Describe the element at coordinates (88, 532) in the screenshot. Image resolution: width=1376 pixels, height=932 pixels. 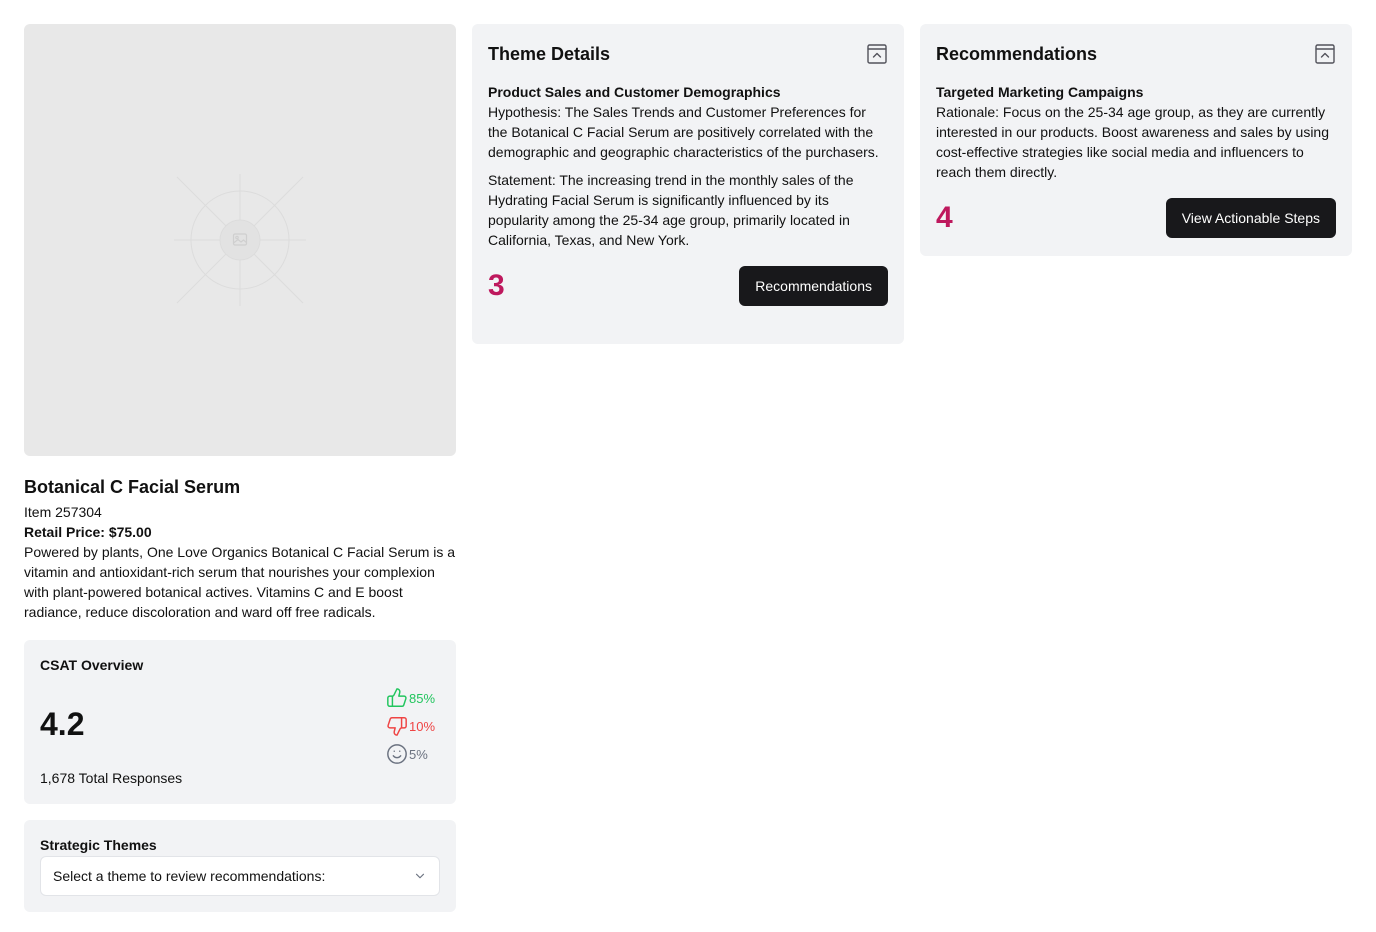
I see `product-price: Retail Price: $75.00` at that location.